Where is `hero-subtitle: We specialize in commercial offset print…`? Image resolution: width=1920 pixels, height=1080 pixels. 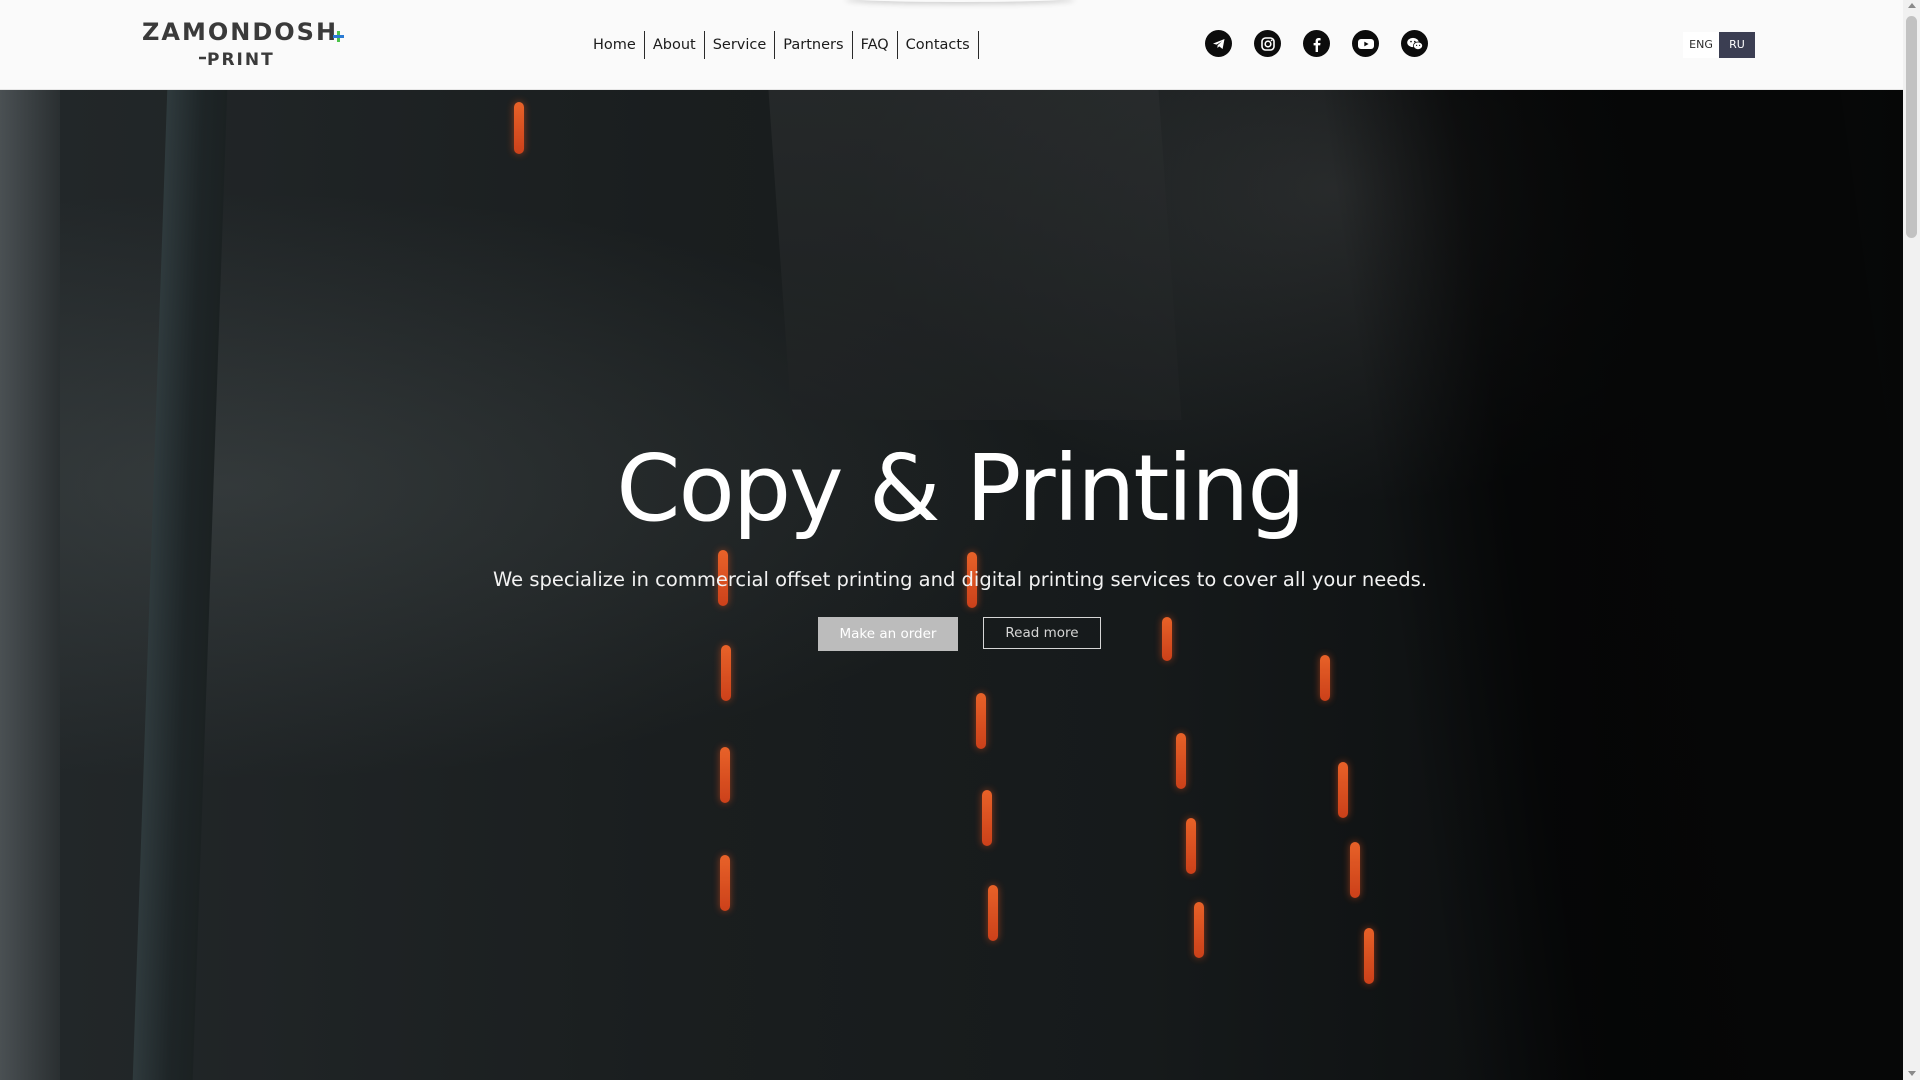
hero-subtitle: We specialize in commercial offset print… is located at coordinates (960, 579).